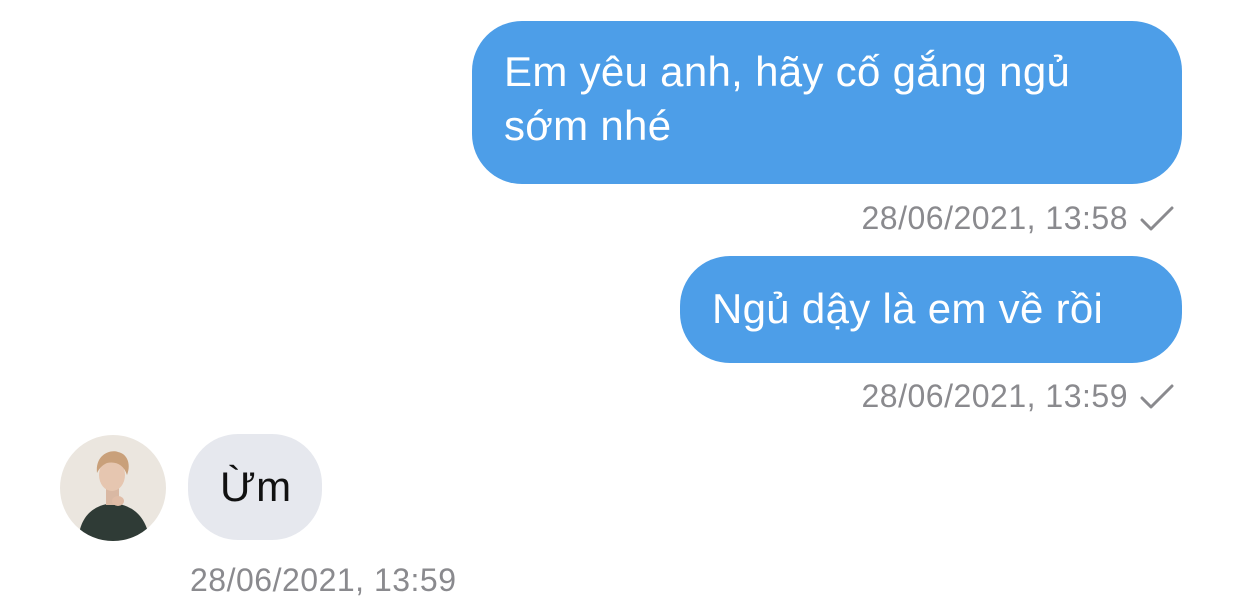  Describe the element at coordinates (113, 488) in the screenshot. I see `contact-avatar` at that location.